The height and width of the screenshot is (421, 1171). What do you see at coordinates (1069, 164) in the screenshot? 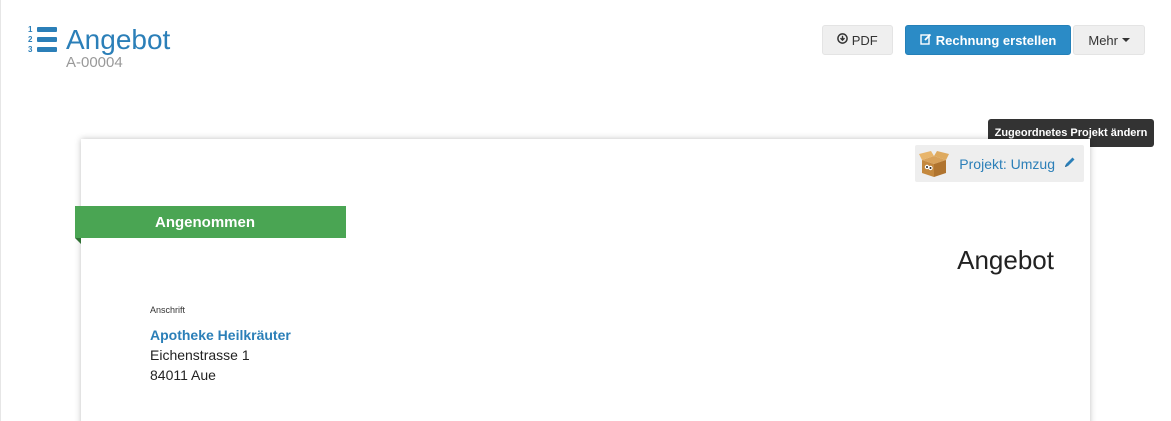
I see `pencil-icon` at bounding box center [1069, 164].